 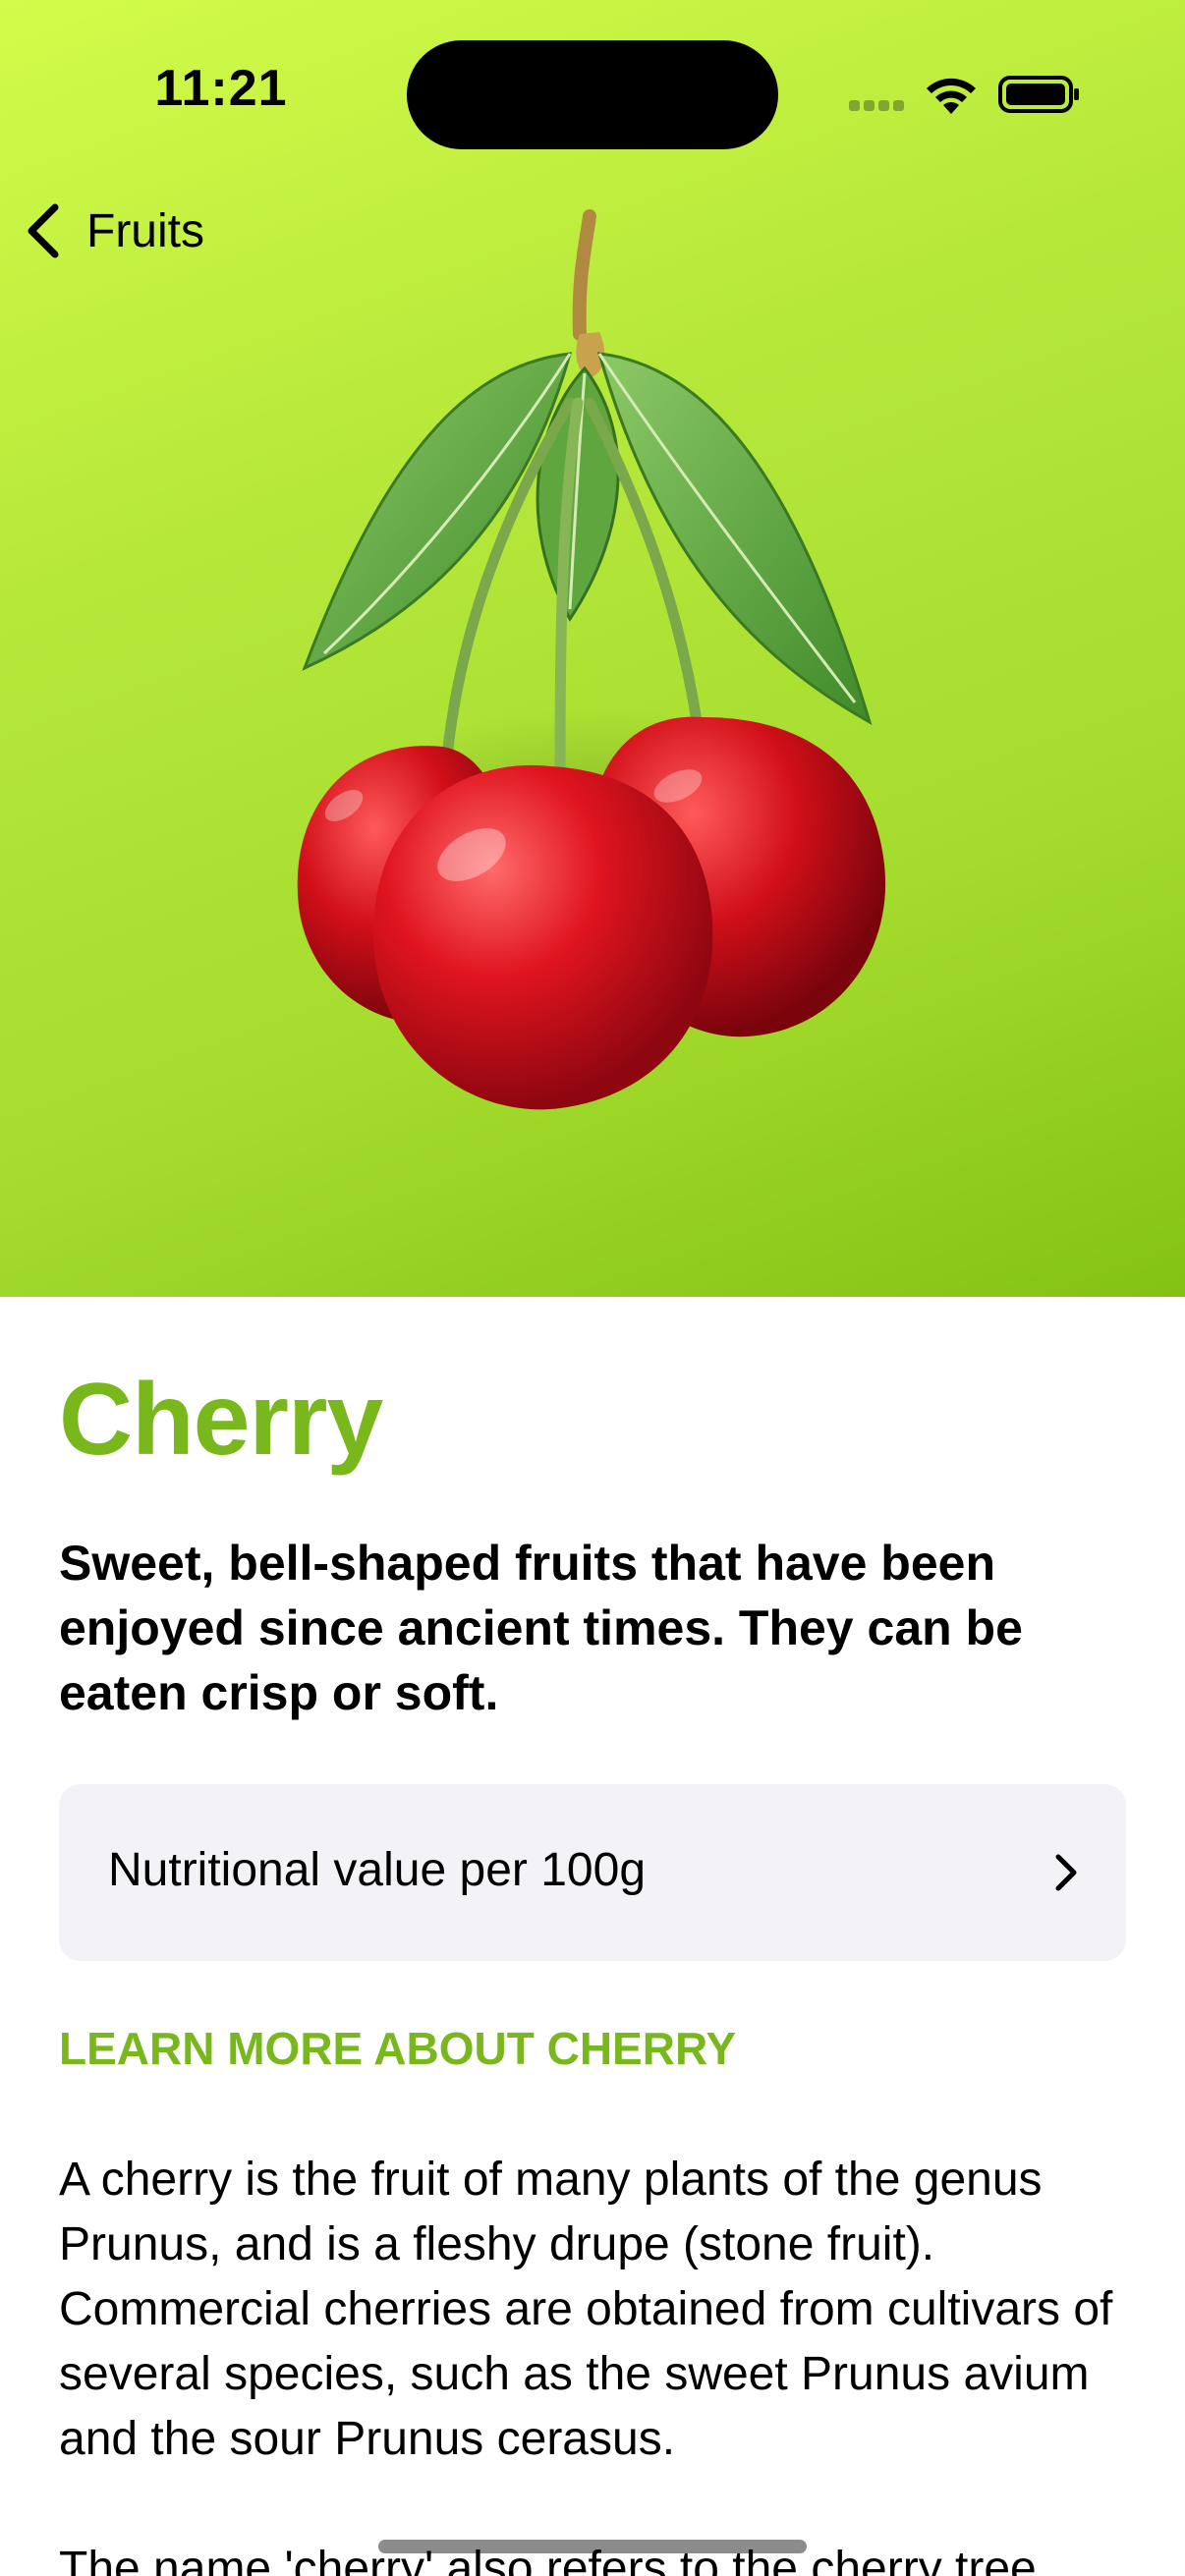 I want to click on fruit-title: Cherry, so click(x=221, y=1420).